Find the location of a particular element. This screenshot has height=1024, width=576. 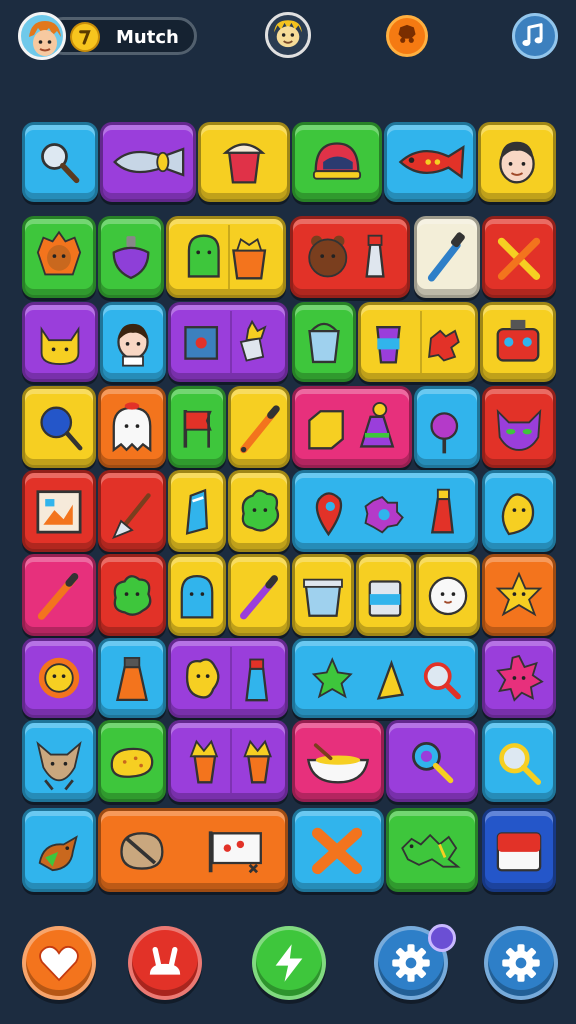

heart-button is located at coordinates (59, 963).